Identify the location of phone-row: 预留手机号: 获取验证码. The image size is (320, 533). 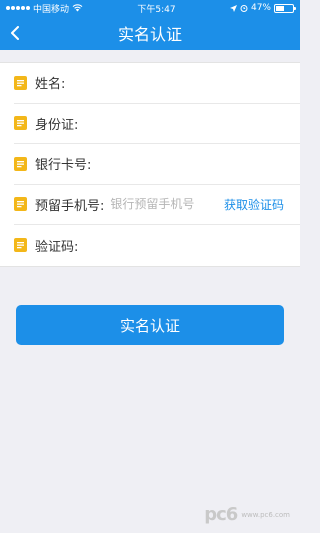
(157, 205).